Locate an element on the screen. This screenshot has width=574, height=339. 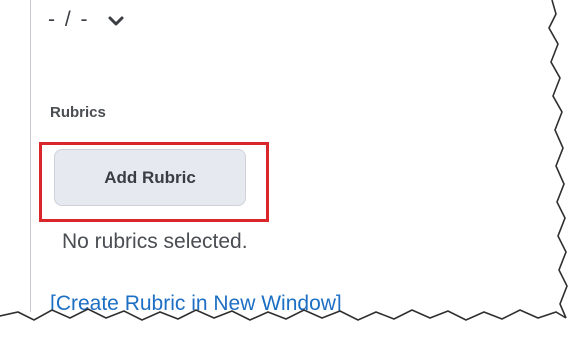
create-rubric-link: [Create Rubric in New Window] is located at coordinates (196, 304).